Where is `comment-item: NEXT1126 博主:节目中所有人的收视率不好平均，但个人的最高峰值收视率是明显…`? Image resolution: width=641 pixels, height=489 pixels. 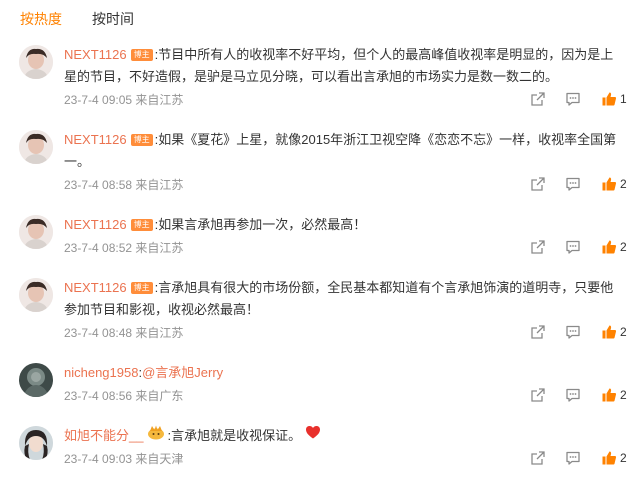
comment-item: NEXT1126 博主:节目中所有人的收视率不好平均，但个人的最高峰值收视率是明显… is located at coordinates (320, 76).